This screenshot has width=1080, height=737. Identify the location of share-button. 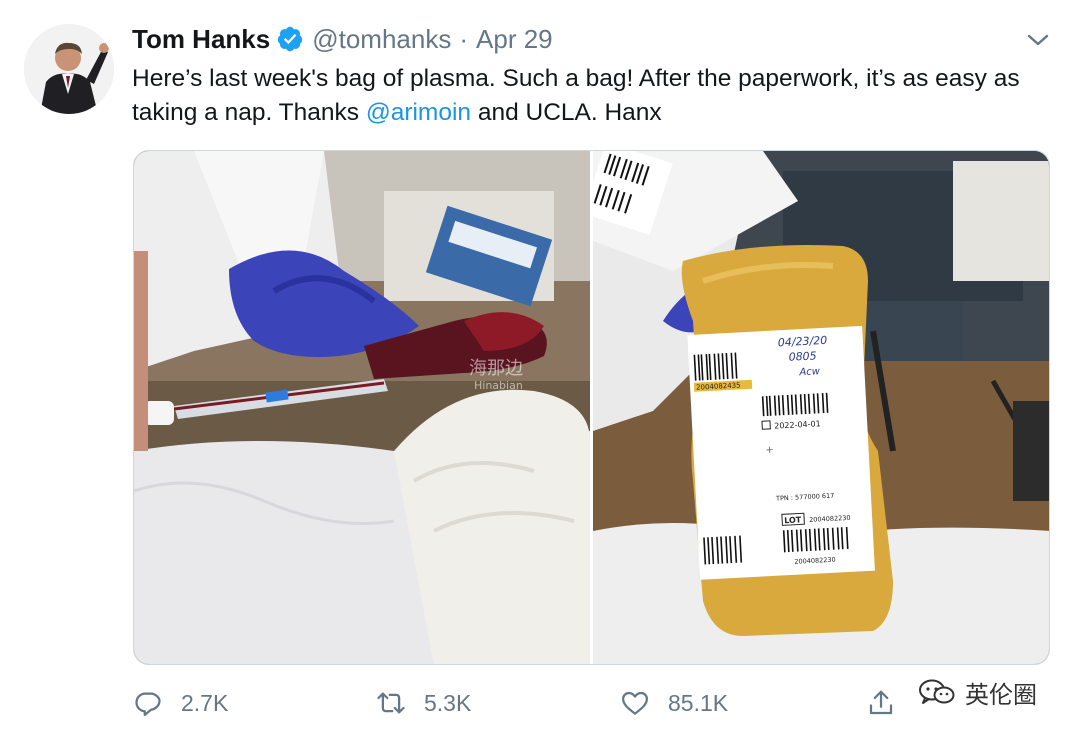
(881, 703).